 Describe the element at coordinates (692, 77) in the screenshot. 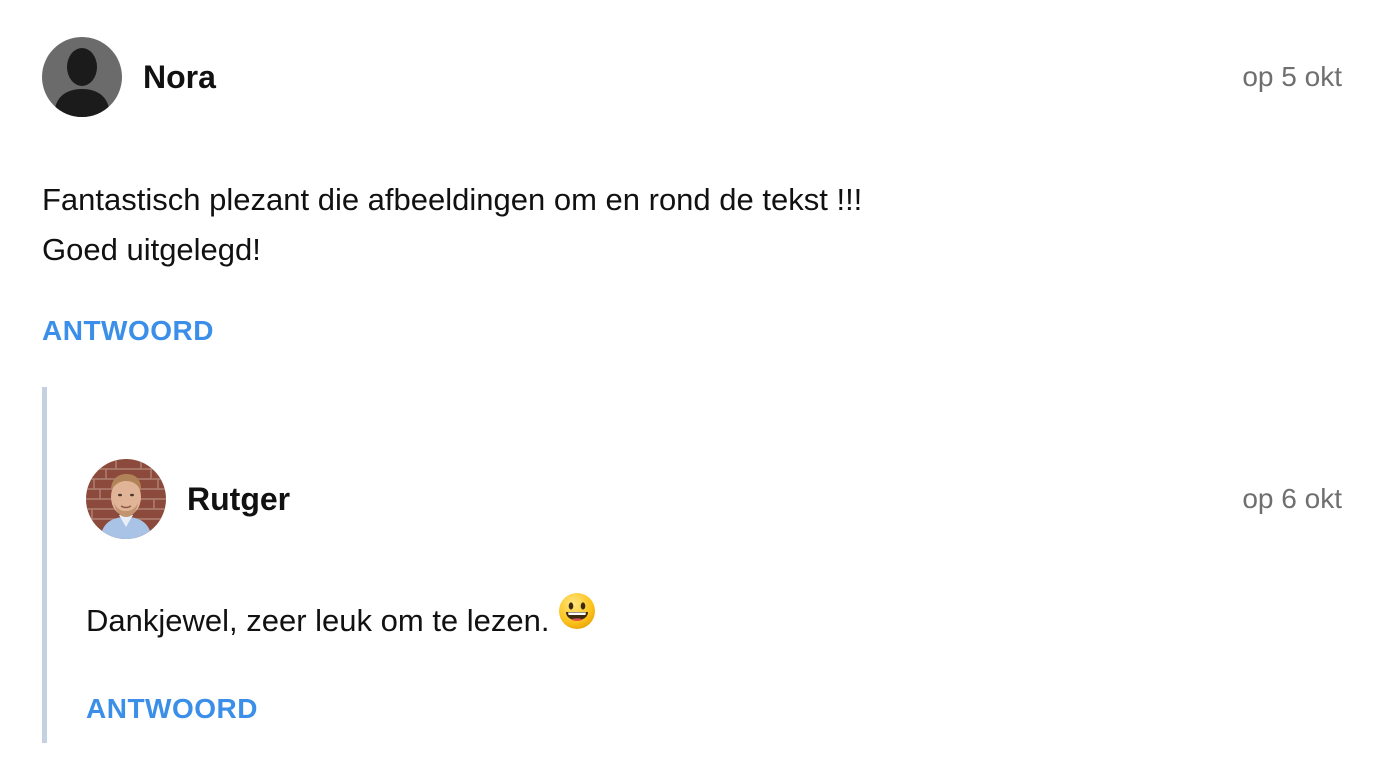

I see `comment-header: Nora op 5 okt` at that location.